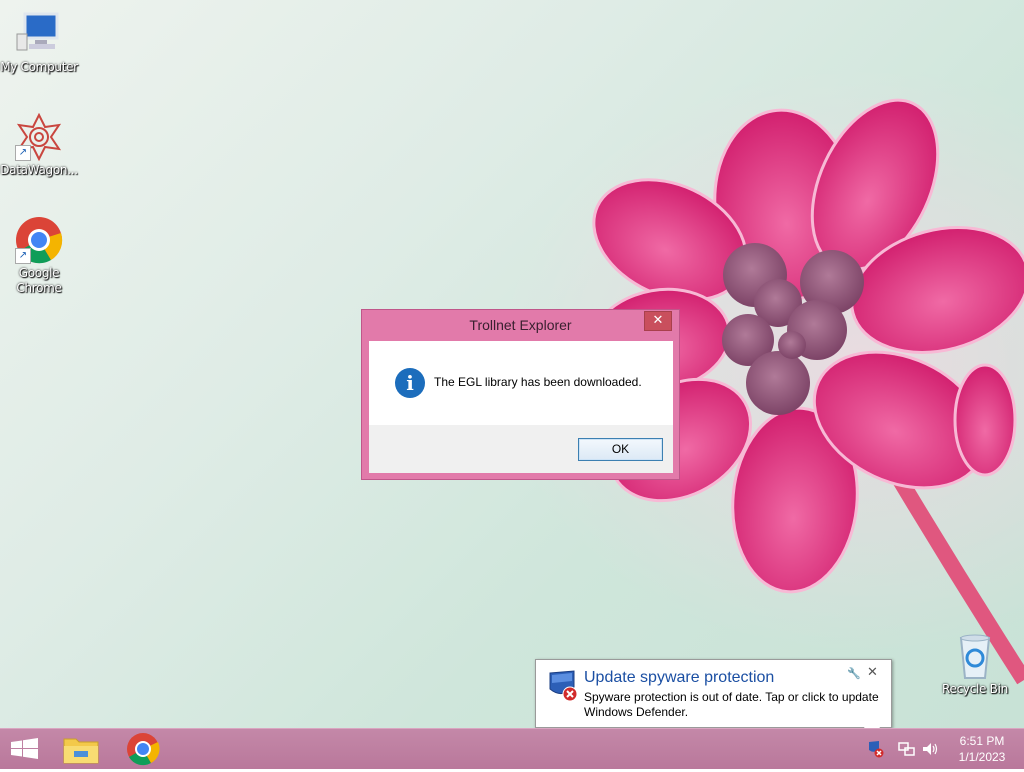 The height and width of the screenshot is (772, 1024). I want to click on desktop-icon-label: Google Chrome, so click(39, 280).